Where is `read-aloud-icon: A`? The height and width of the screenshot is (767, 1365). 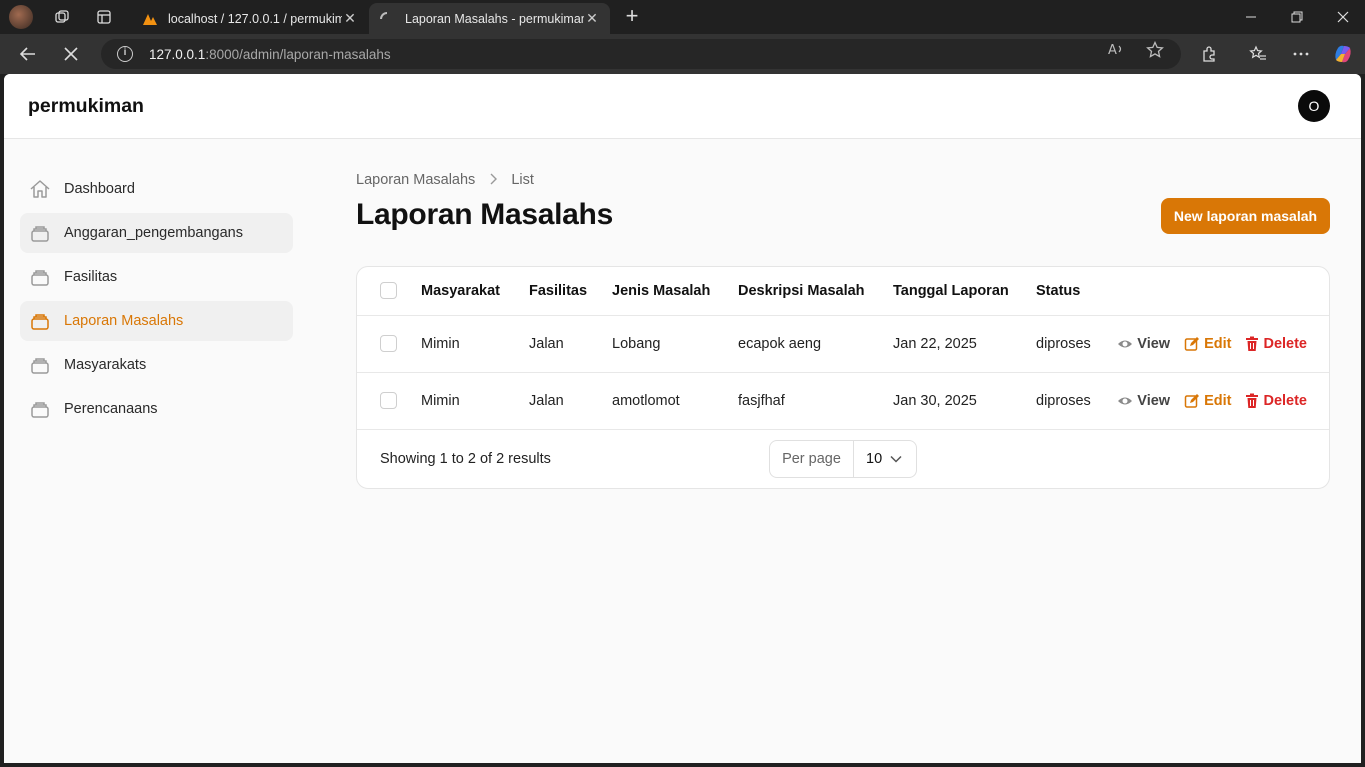 read-aloud-icon: A is located at coordinates (1116, 51).